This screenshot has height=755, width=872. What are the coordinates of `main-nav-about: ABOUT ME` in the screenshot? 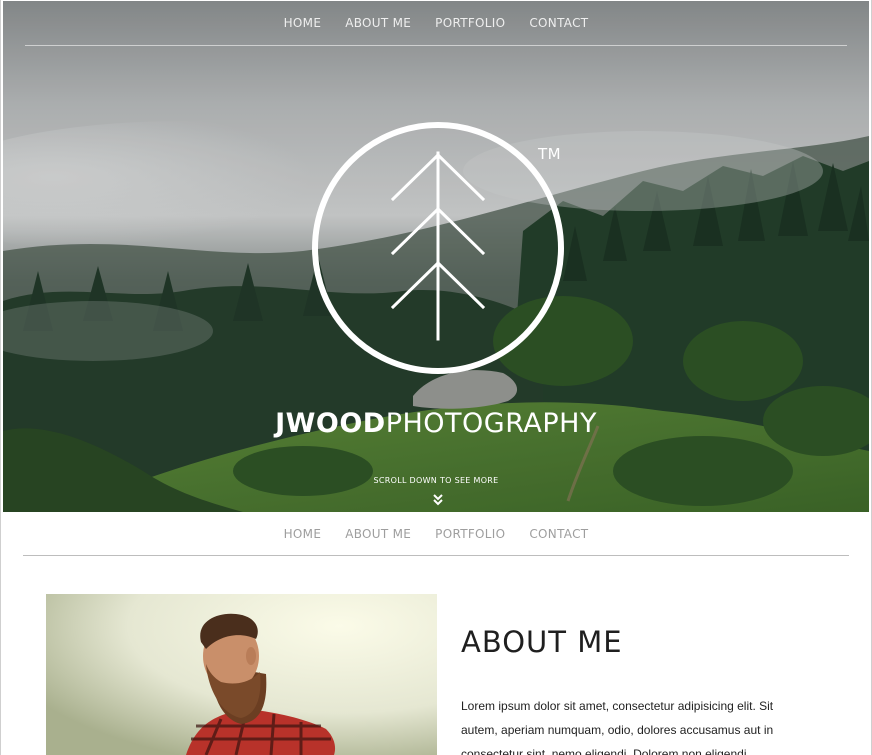 It's located at (378, 534).